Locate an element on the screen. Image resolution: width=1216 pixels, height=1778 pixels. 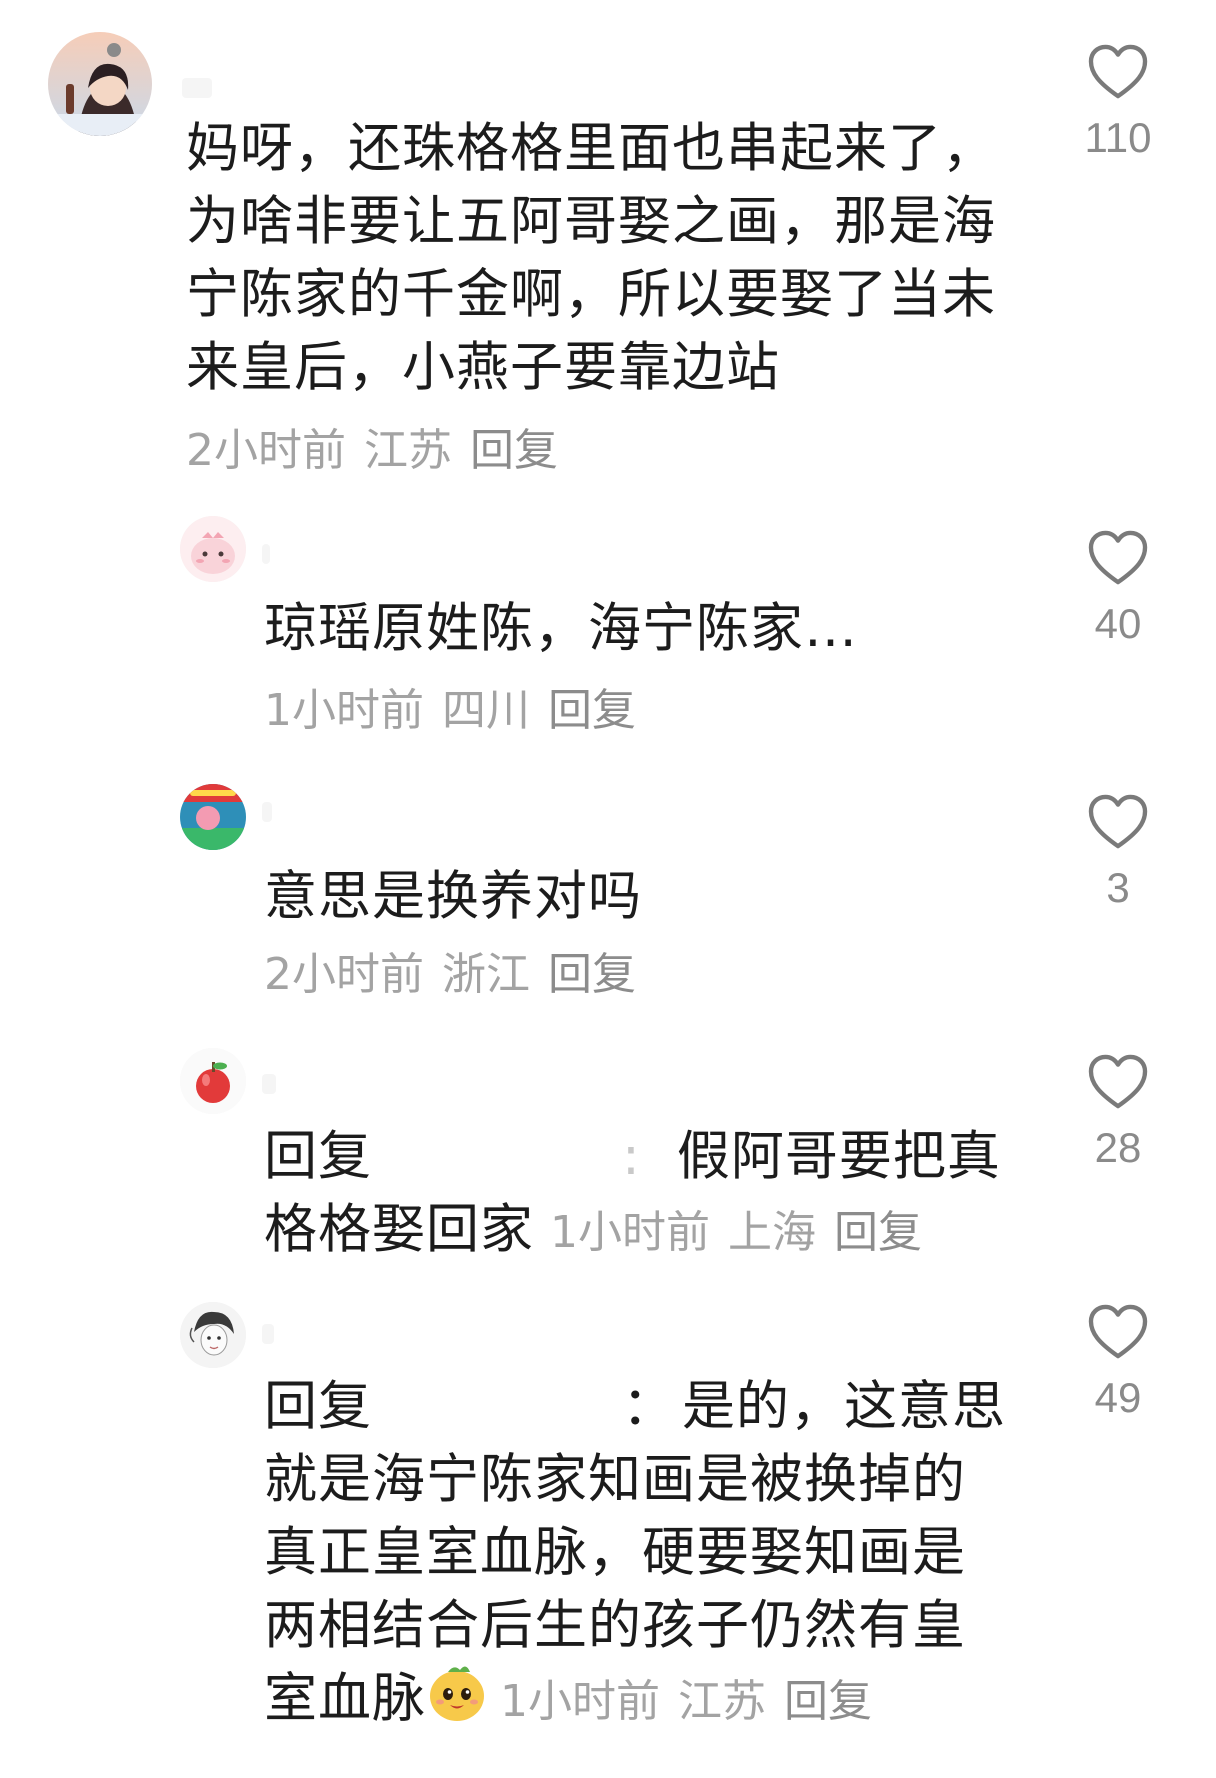
comment-body: 回复: 假阿哥要把真 格格娶回家 1小时前 上海 回复 is located at coordinates (632, 1194).